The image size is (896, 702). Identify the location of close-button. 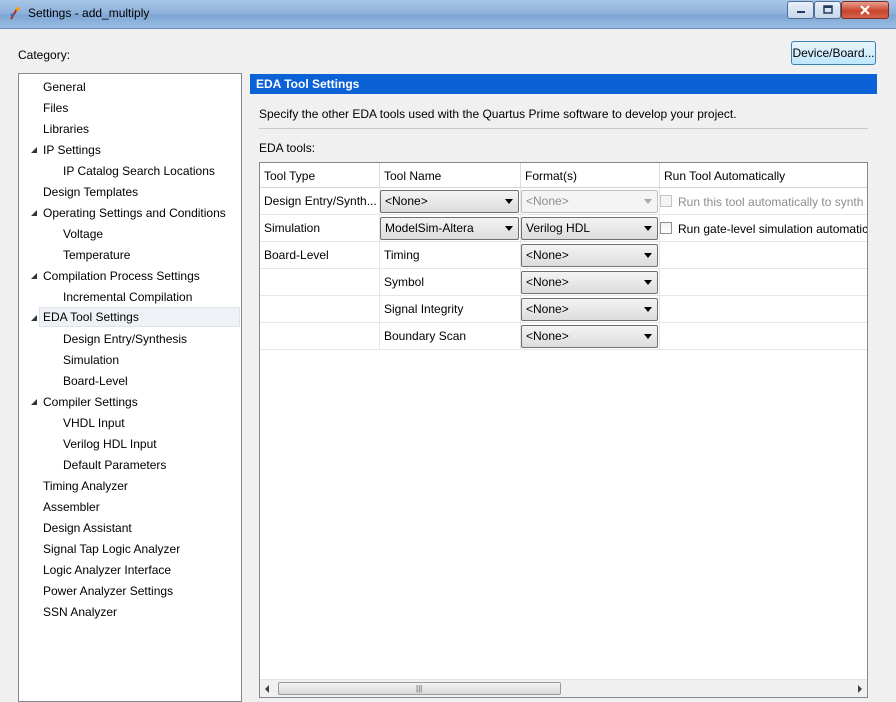
(865, 10).